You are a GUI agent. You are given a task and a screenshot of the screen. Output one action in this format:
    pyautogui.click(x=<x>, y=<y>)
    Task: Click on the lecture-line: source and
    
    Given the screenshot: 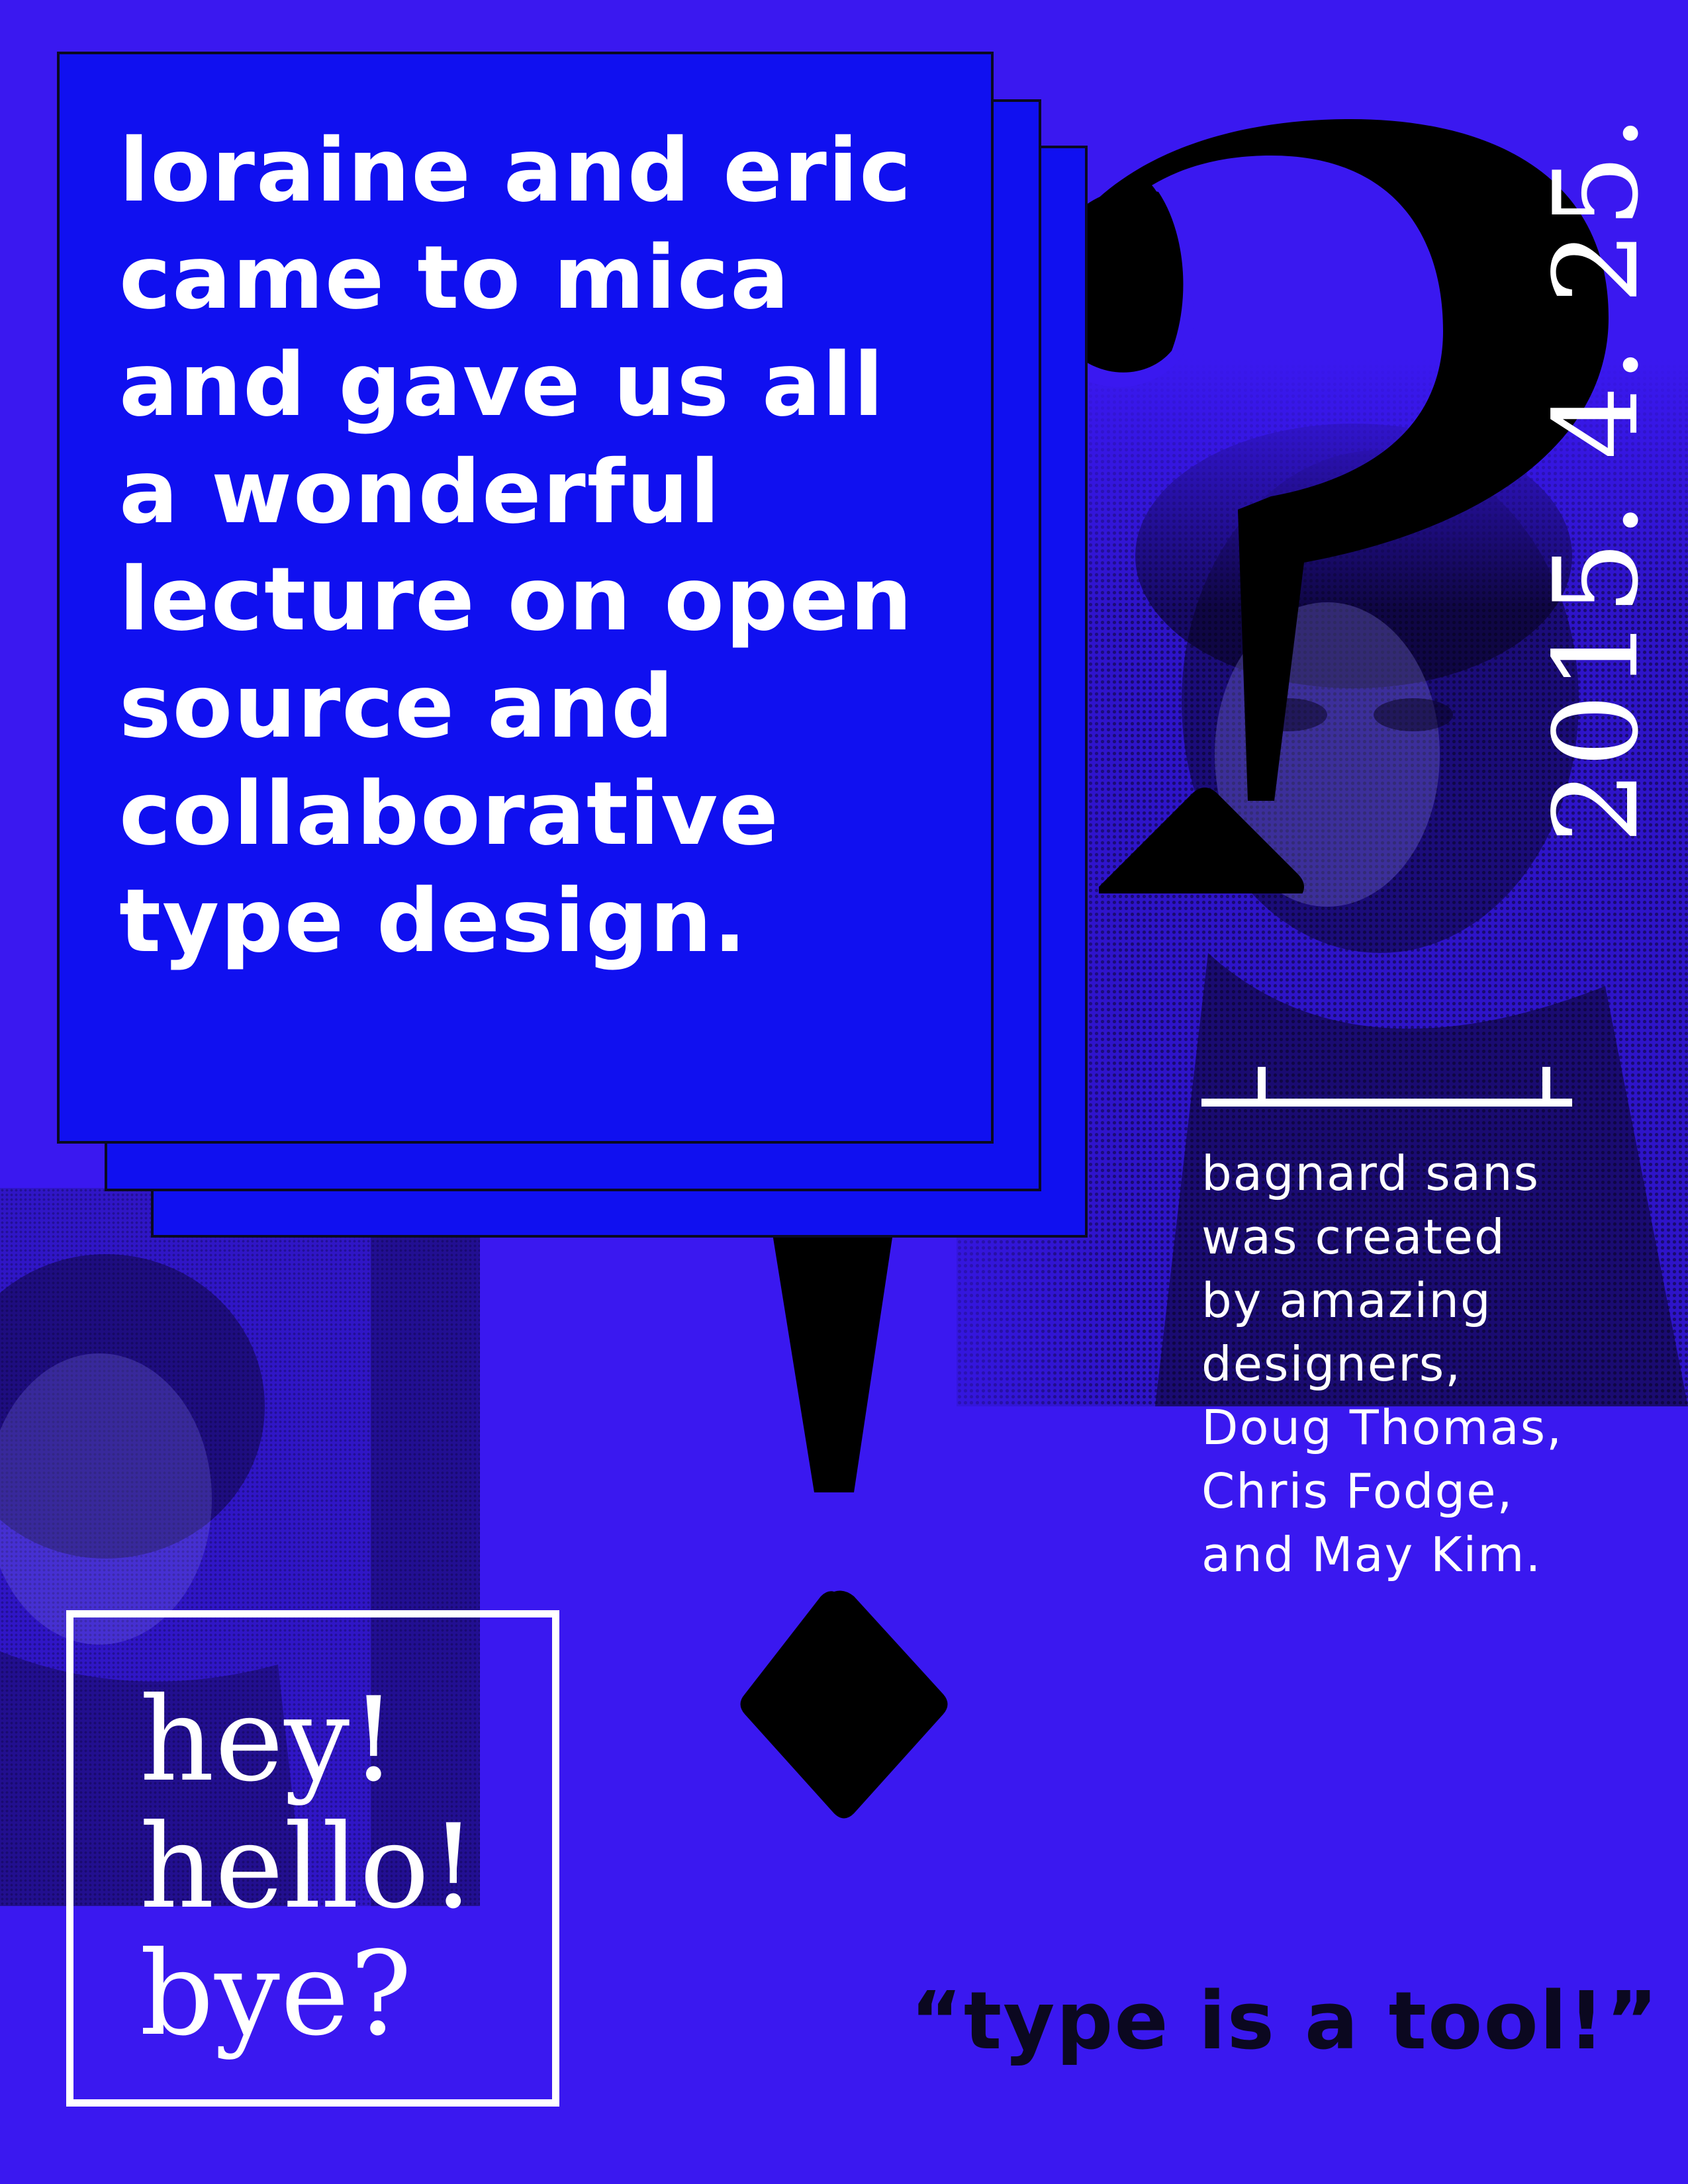 What is the action you would take?
    pyautogui.click(x=397, y=707)
    